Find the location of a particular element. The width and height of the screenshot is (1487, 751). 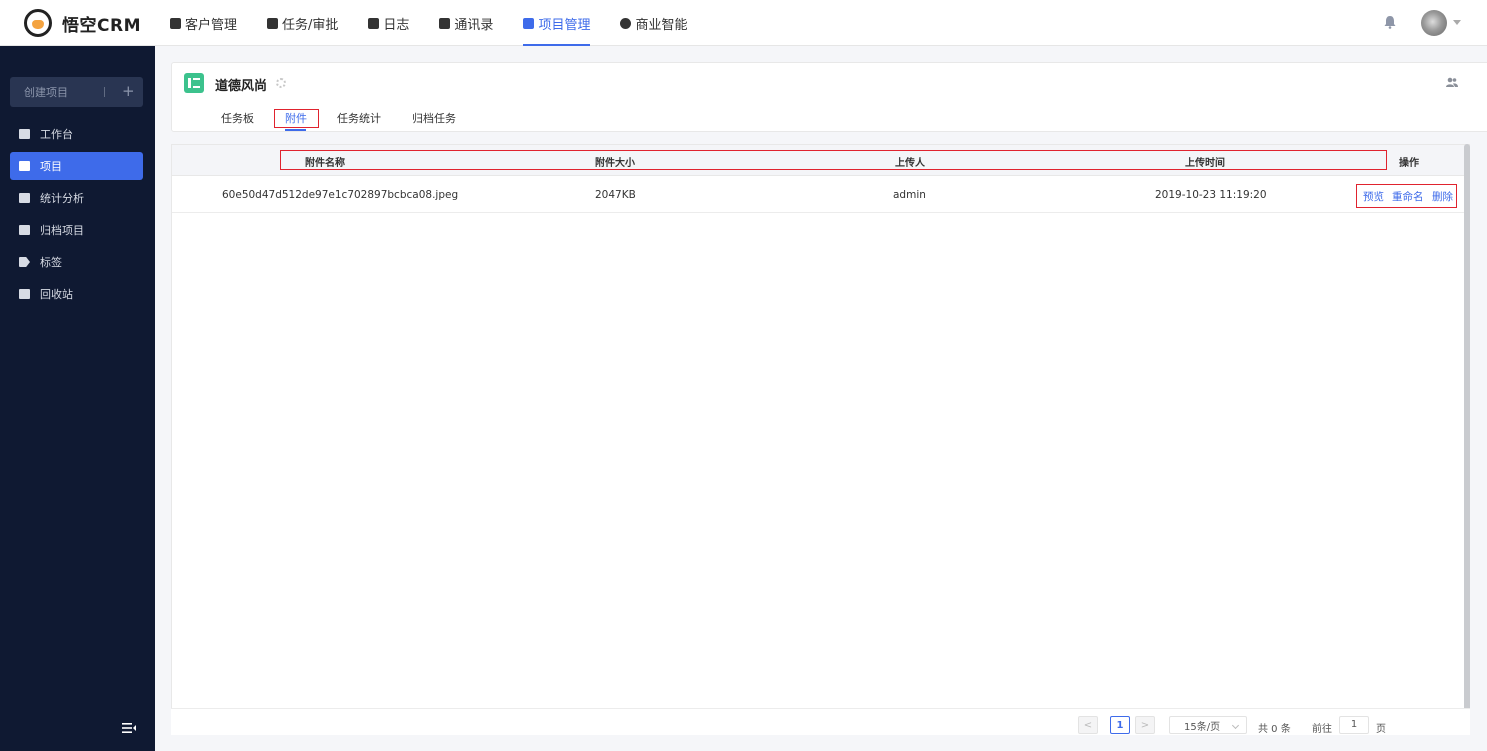

vertical-scrollbar is located at coordinates (1467, 436).